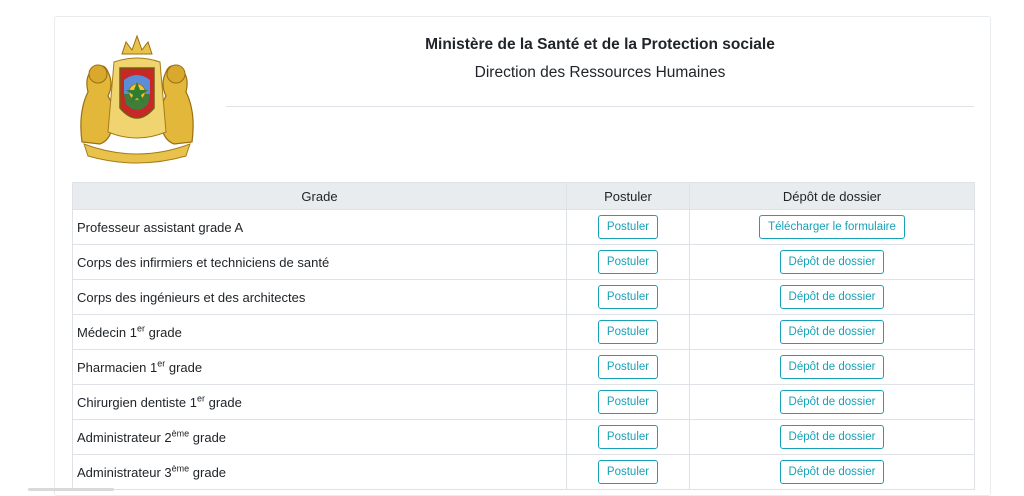 This screenshot has width=1024, height=496. What do you see at coordinates (117, 367) in the screenshot?
I see `grade-label: Pharmacien 1` at bounding box center [117, 367].